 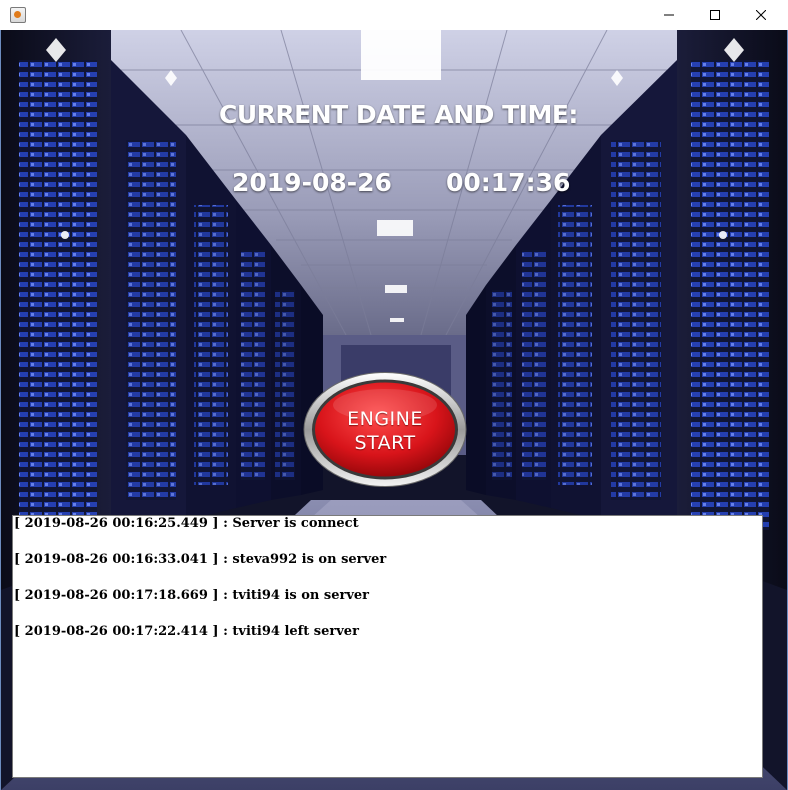 I want to click on minimize-button, so click(x=669, y=15).